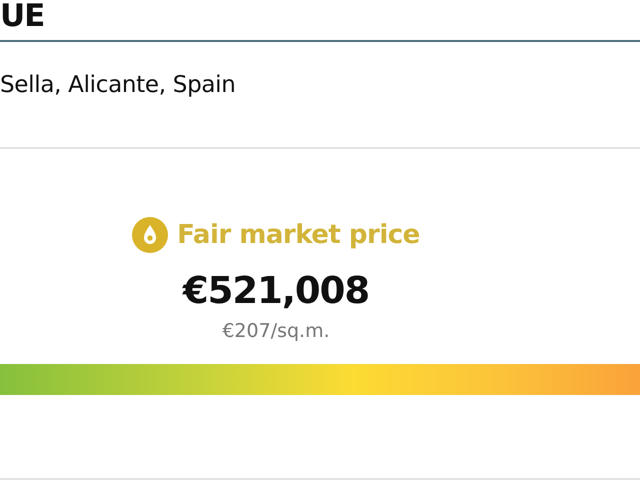 The image size is (640, 480). What do you see at coordinates (276, 331) in the screenshot?
I see `price-per-area: €207/sq.m.` at bounding box center [276, 331].